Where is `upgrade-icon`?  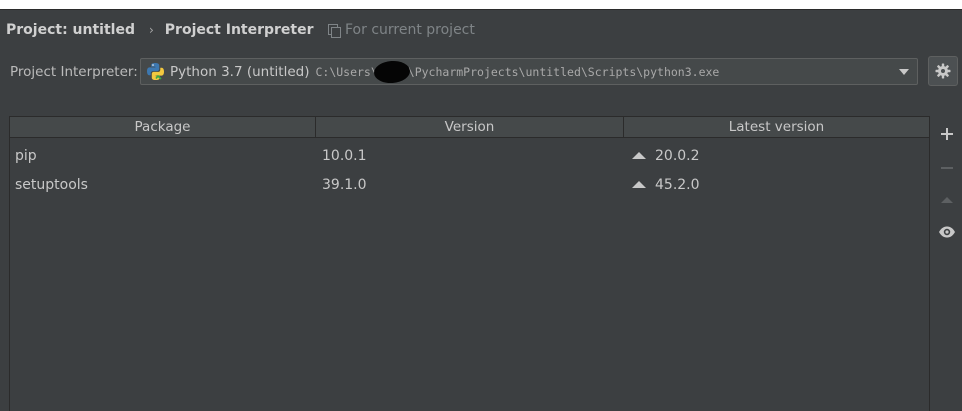
upgrade-icon is located at coordinates (946, 200).